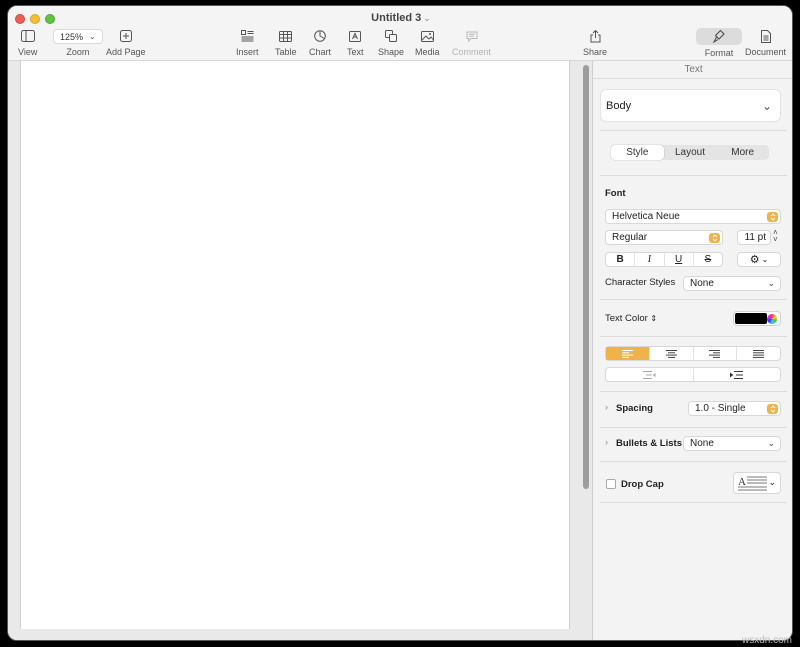 Image resolution: width=800 pixels, height=647 pixels. What do you see at coordinates (472, 36) in the screenshot?
I see `comment-icon` at bounding box center [472, 36].